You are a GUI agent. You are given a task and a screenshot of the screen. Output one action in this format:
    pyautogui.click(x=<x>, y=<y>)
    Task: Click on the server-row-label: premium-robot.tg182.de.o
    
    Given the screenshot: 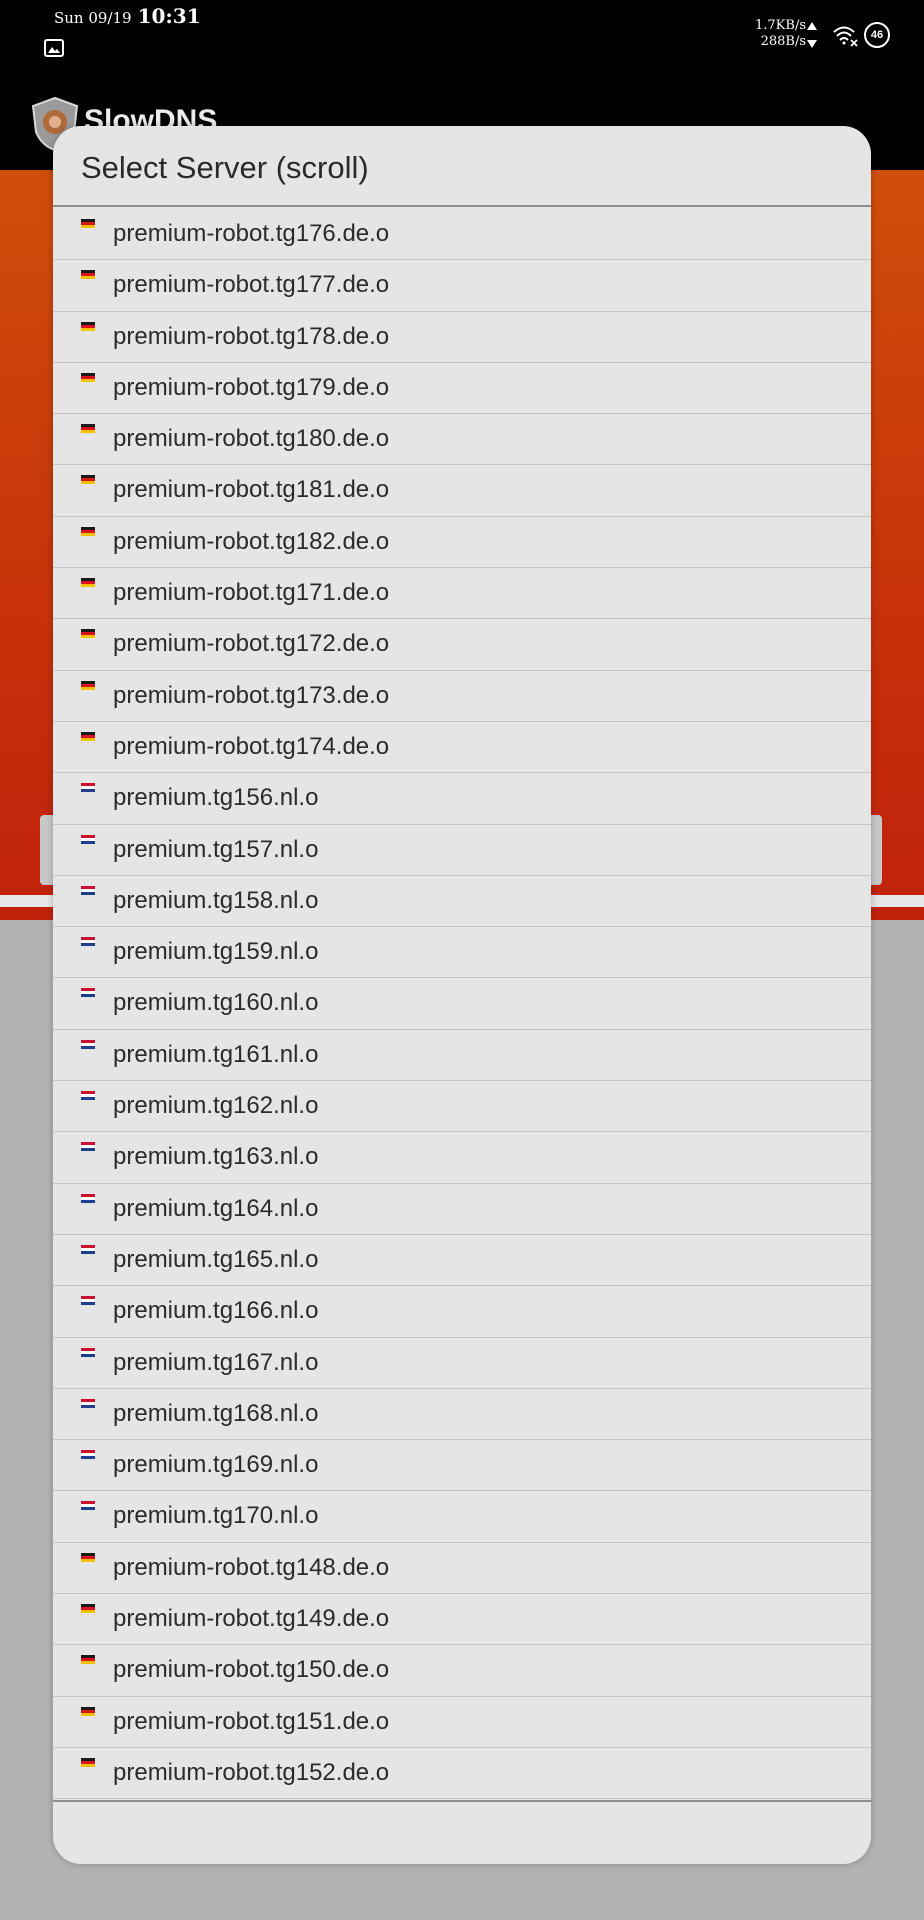 What is the action you would take?
    pyautogui.click(x=251, y=541)
    